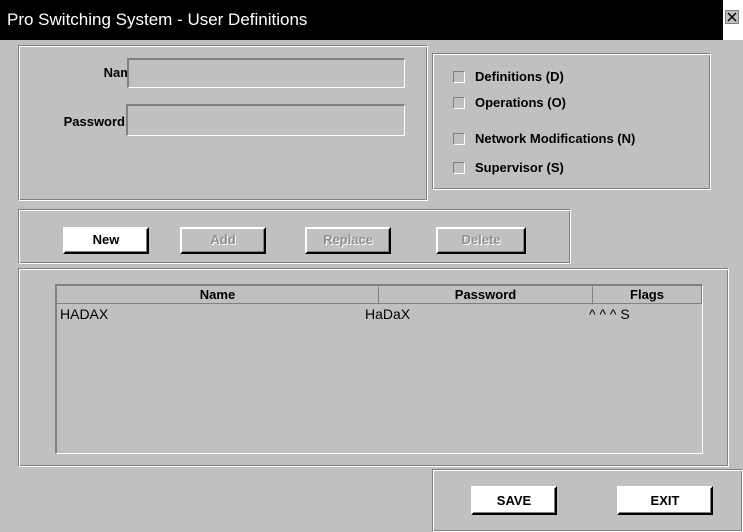 This screenshot has width=743, height=532. I want to click on column-header-password: Password, so click(486, 295).